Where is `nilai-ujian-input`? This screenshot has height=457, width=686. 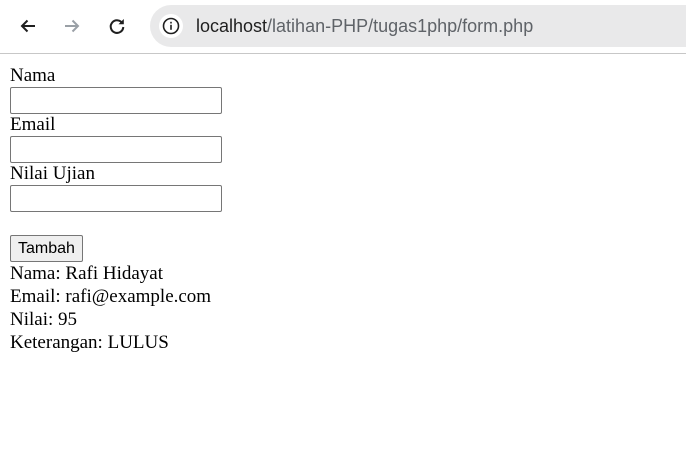
nilai-ujian-input is located at coordinates (116, 198).